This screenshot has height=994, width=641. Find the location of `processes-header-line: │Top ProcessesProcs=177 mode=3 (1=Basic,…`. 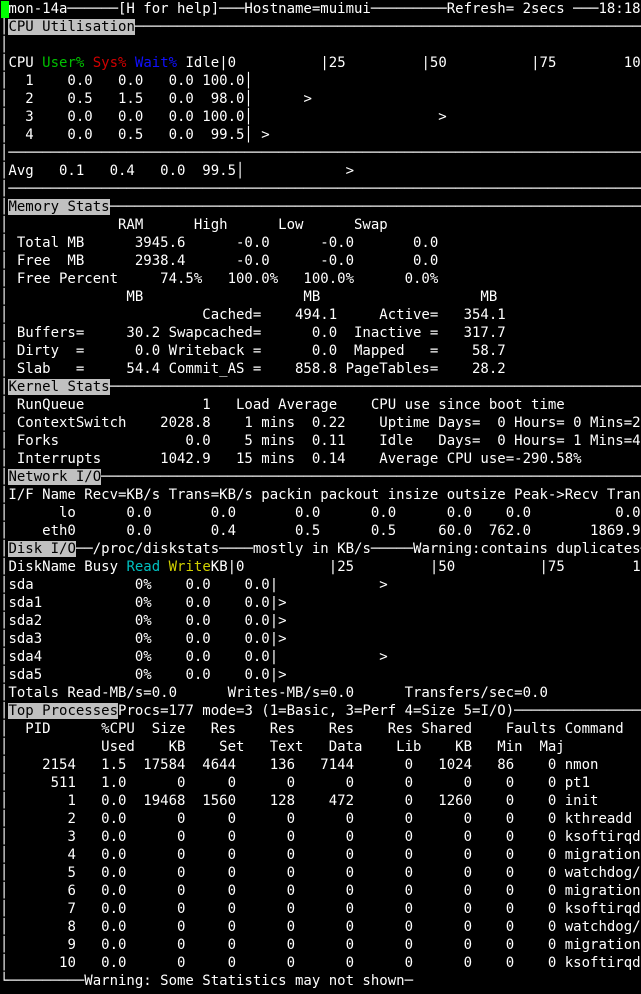

processes-header-line: │Top ProcessesProcs=177 mode=3 (1=Basic,… is located at coordinates (320, 711).